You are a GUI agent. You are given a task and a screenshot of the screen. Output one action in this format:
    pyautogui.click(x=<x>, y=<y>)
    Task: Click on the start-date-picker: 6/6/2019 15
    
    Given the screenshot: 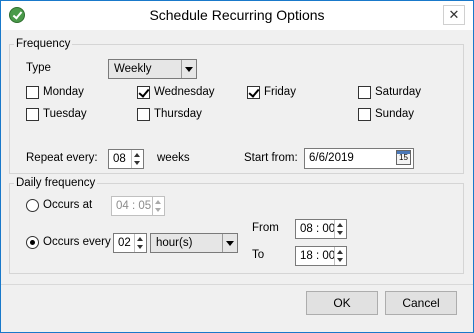 What is the action you would take?
    pyautogui.click(x=359, y=158)
    